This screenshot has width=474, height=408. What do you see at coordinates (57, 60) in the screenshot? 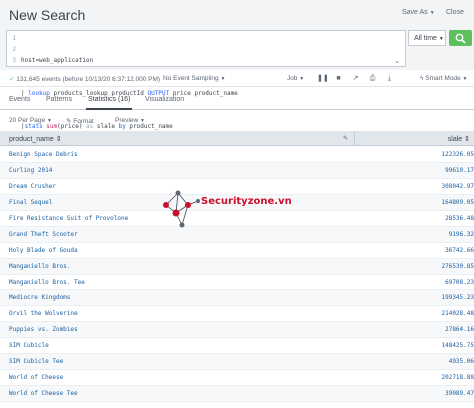
I see `query-line-1-text: host=web_application` at bounding box center [57, 60].